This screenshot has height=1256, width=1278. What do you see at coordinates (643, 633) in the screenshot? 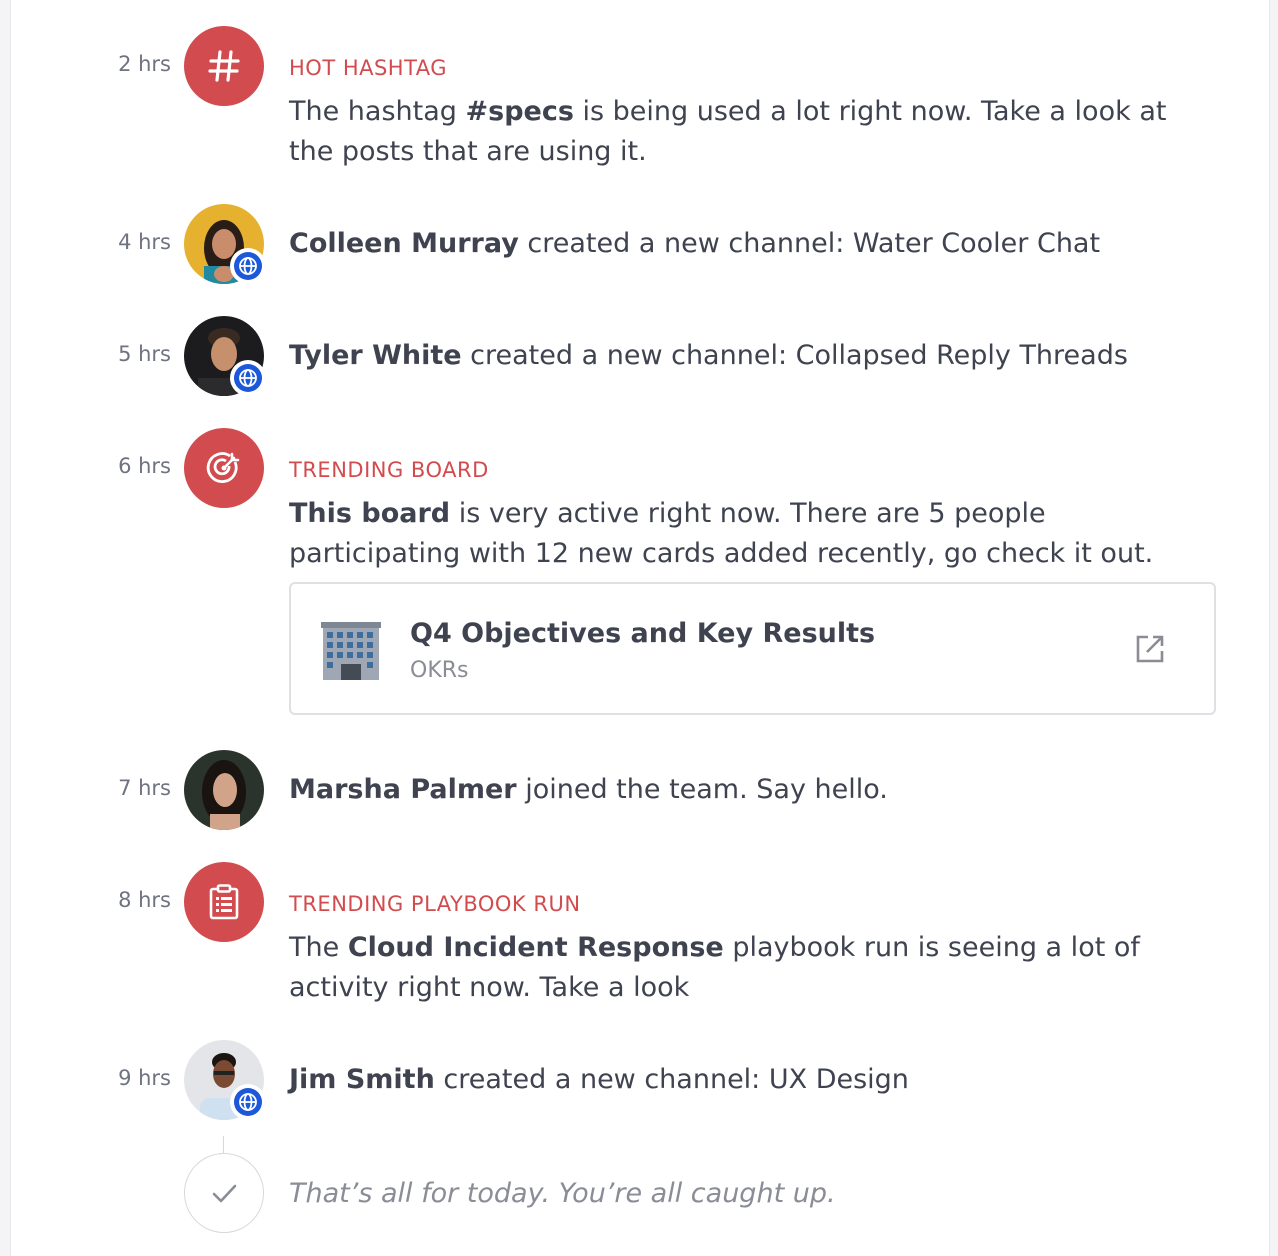
I see `card-title: Q4 Objectives and Key Results` at bounding box center [643, 633].